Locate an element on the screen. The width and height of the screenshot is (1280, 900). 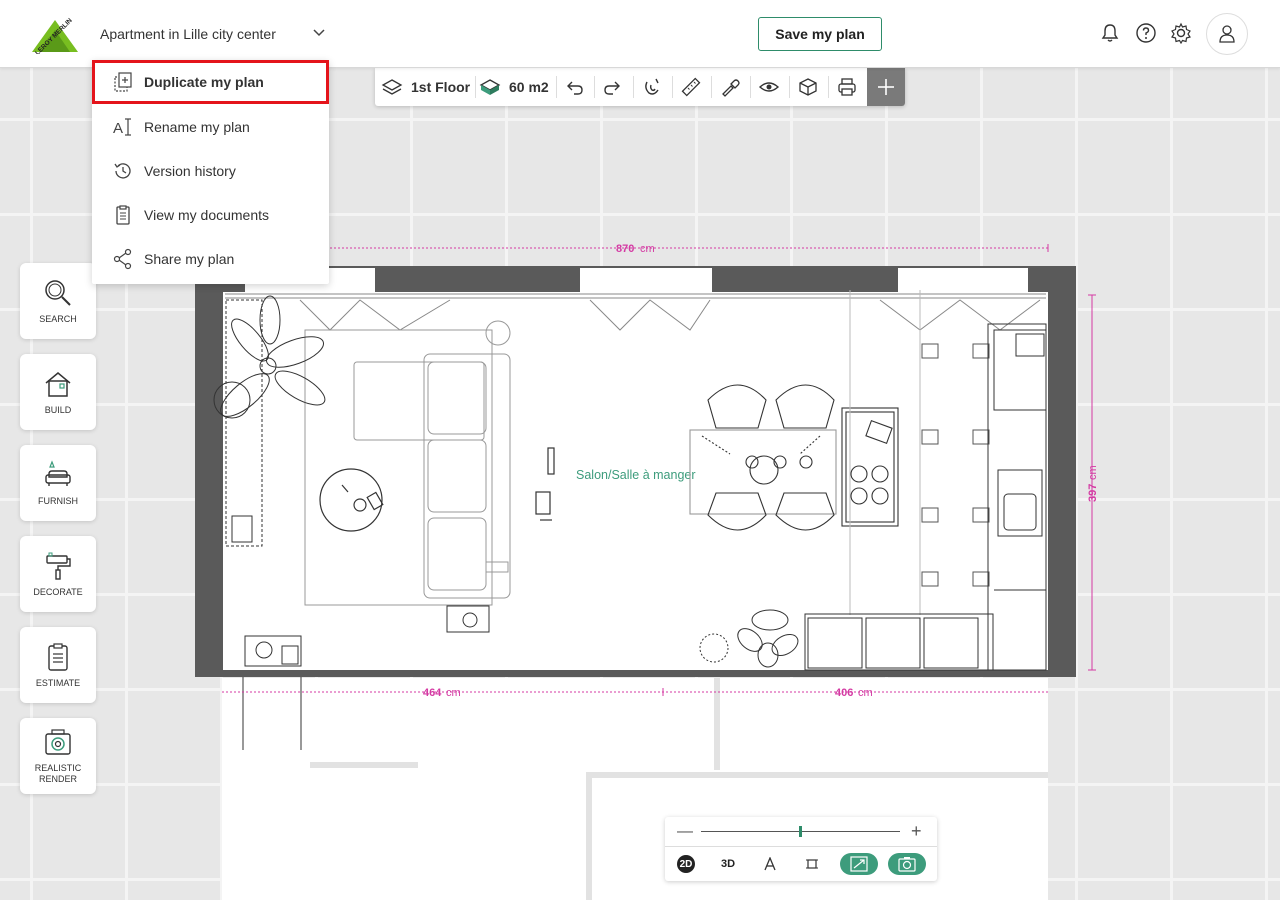
eye-icon is located at coordinates (769, 87).